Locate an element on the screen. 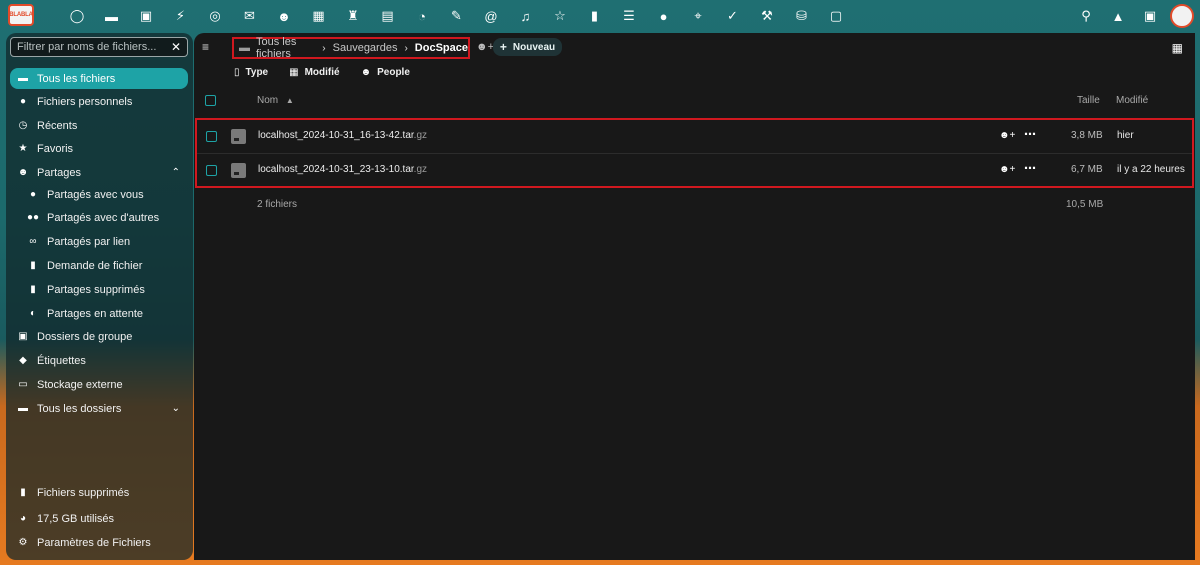 The height and width of the screenshot is (565, 1200). money-icon: ⛁ is located at coordinates (802, 16).